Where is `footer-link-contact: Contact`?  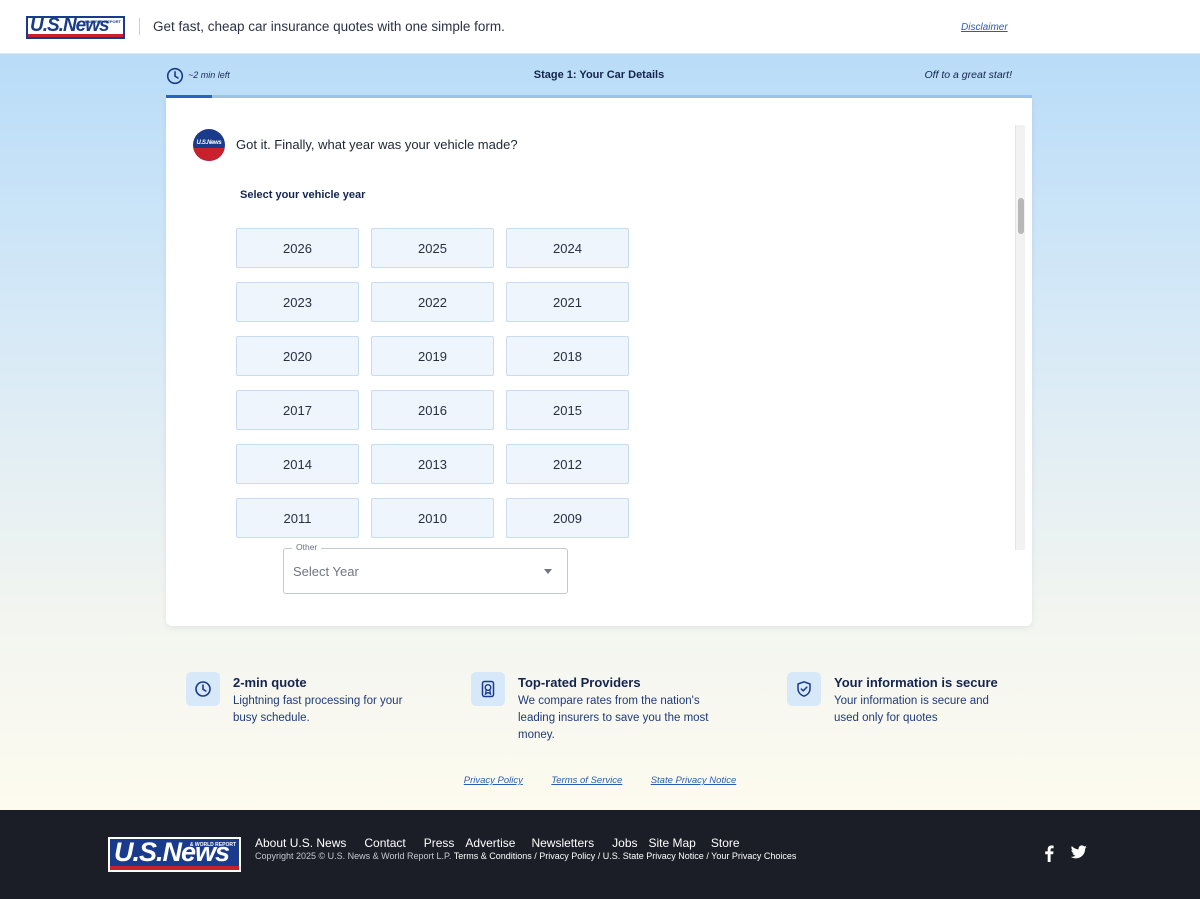 footer-link-contact: Contact is located at coordinates (384, 843).